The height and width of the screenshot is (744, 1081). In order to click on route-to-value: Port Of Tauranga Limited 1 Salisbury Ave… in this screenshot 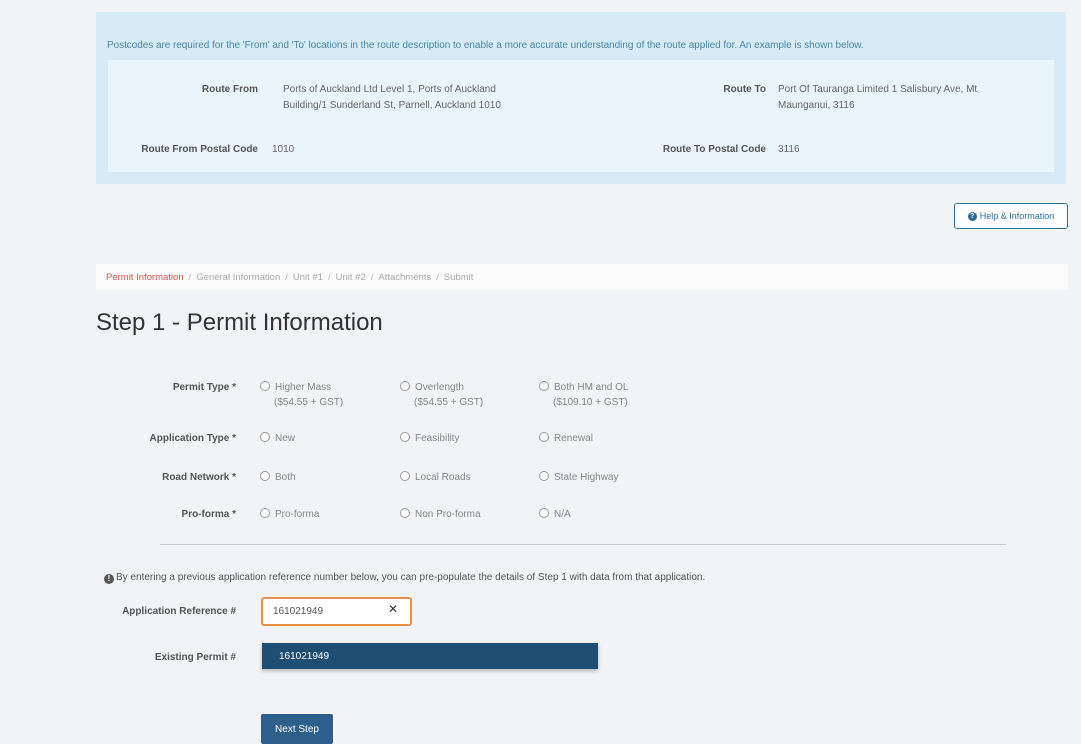, I will do `click(877, 98)`.